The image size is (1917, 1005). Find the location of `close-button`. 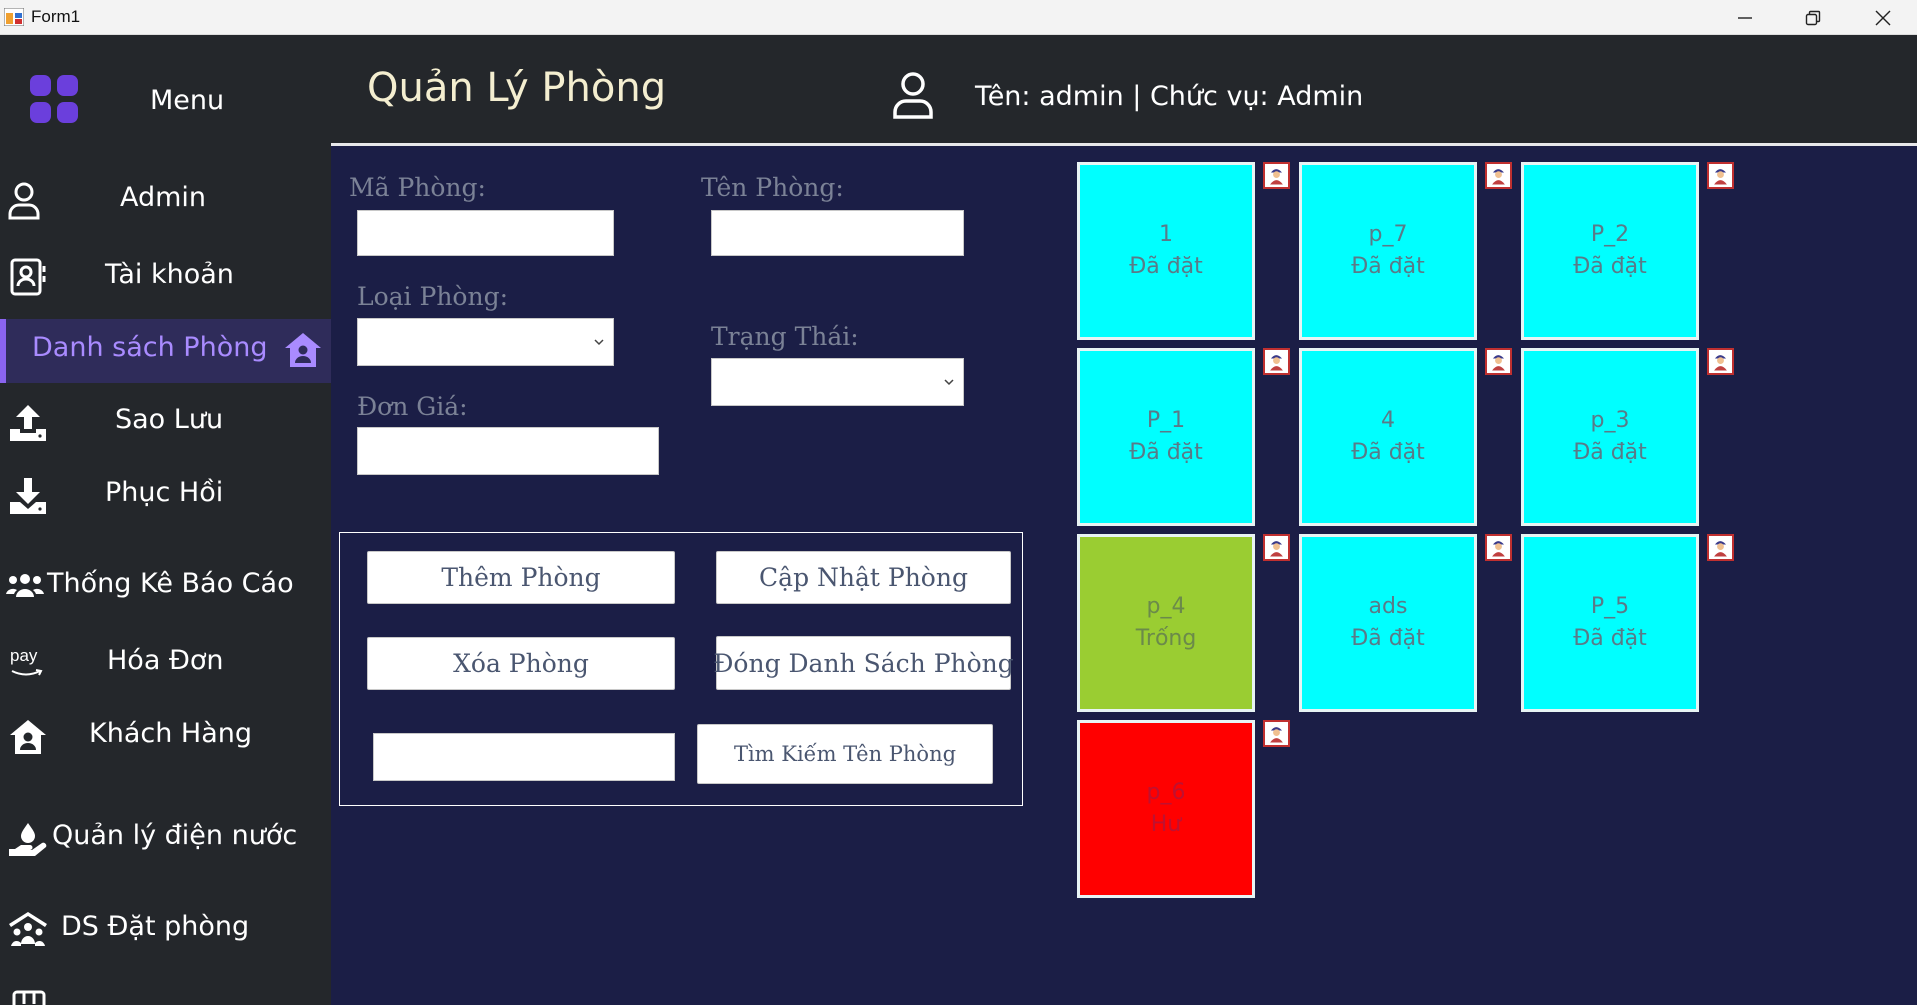

close-button is located at coordinates (1882, 17).